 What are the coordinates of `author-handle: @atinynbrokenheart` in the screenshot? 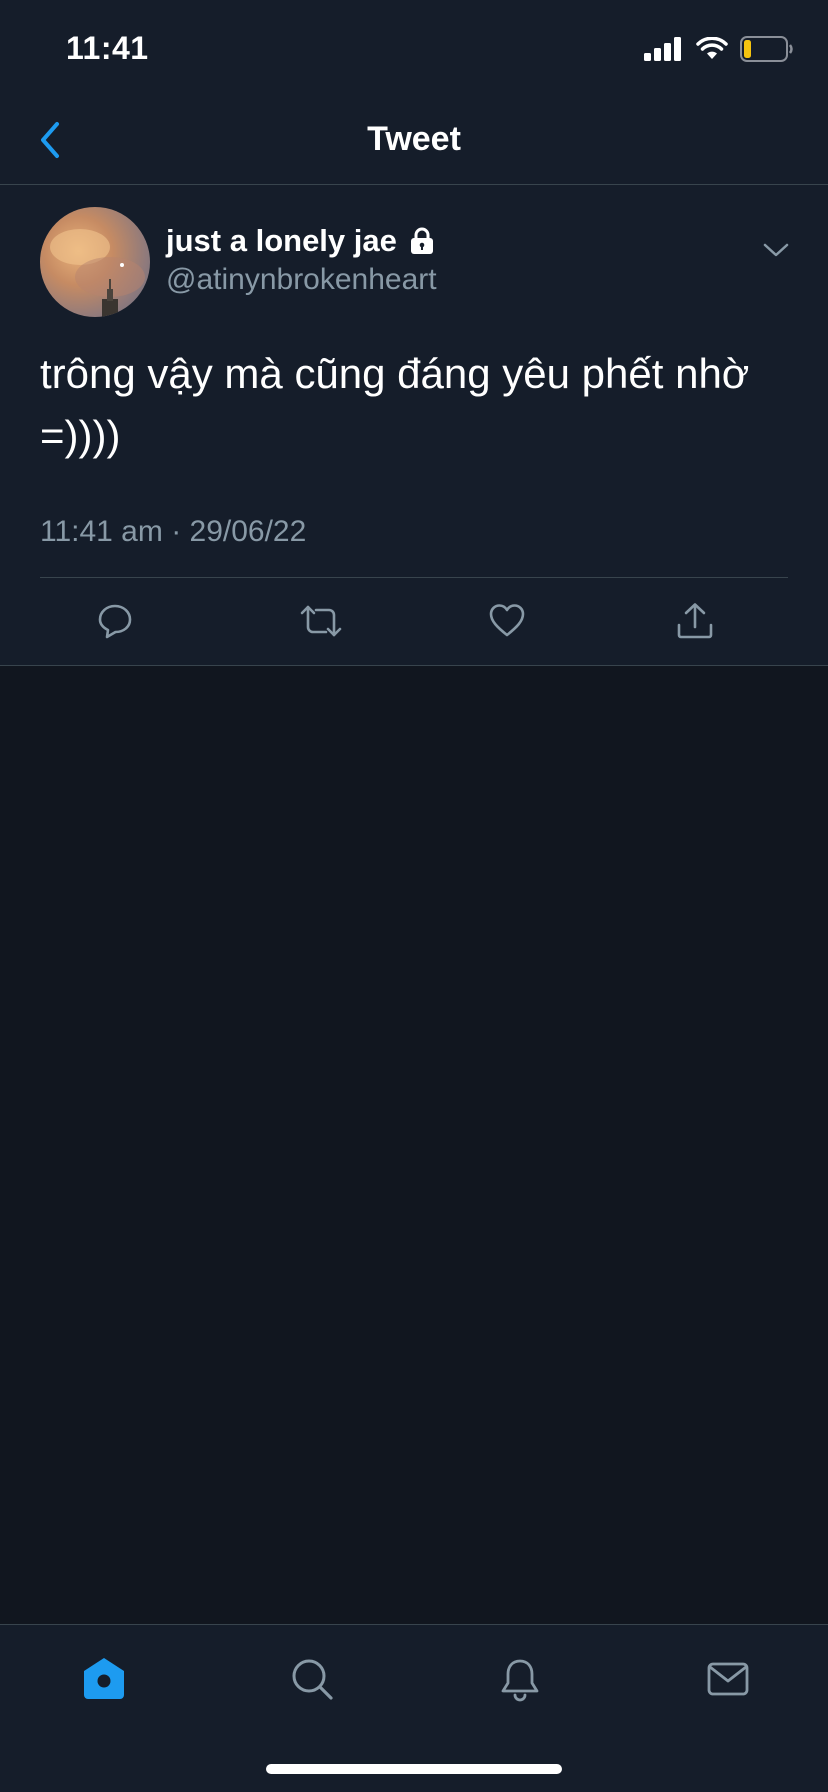 It's located at (301, 280).